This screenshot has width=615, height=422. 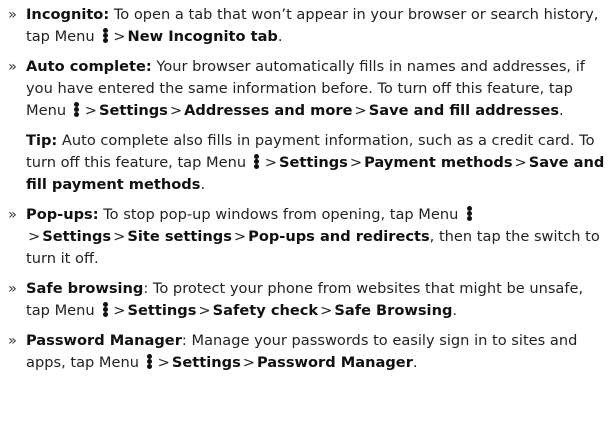 What do you see at coordinates (179, 236) in the screenshot?
I see `step-site-settings: Site settings` at bounding box center [179, 236].